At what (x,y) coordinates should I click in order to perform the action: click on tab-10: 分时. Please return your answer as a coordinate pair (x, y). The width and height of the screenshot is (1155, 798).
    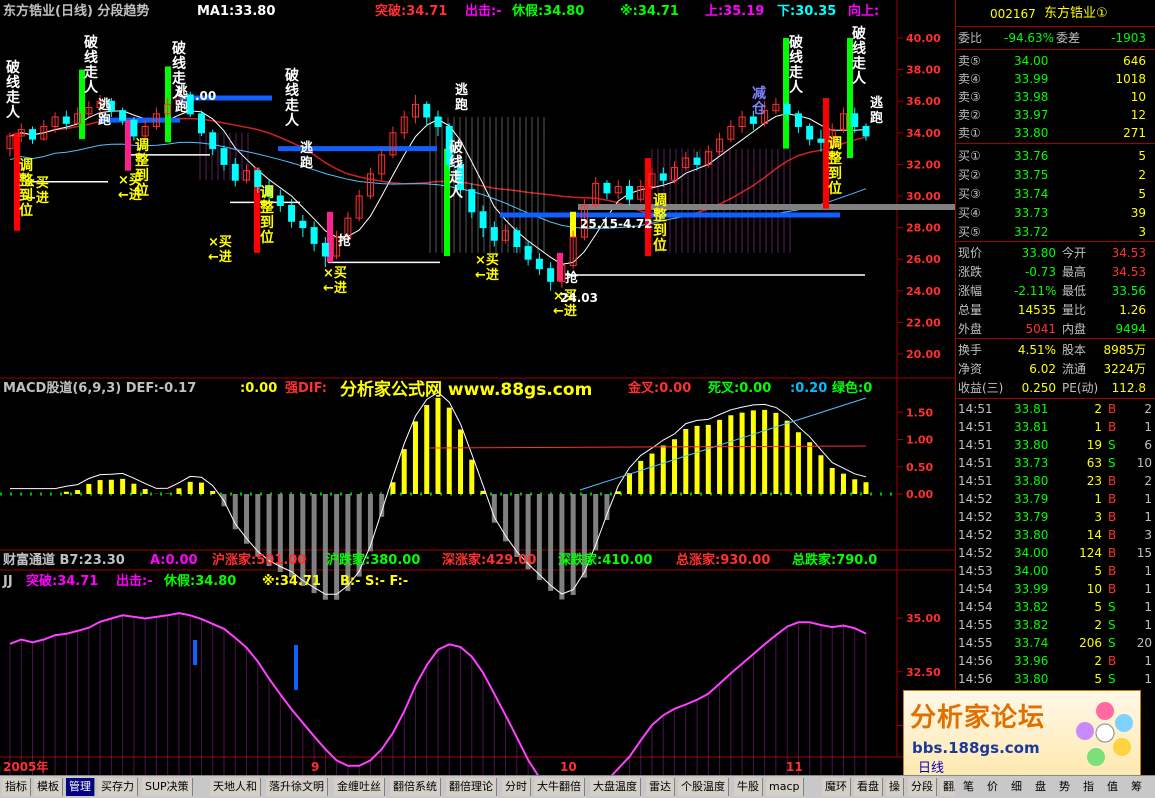
    Looking at the image, I should click on (516, 787).